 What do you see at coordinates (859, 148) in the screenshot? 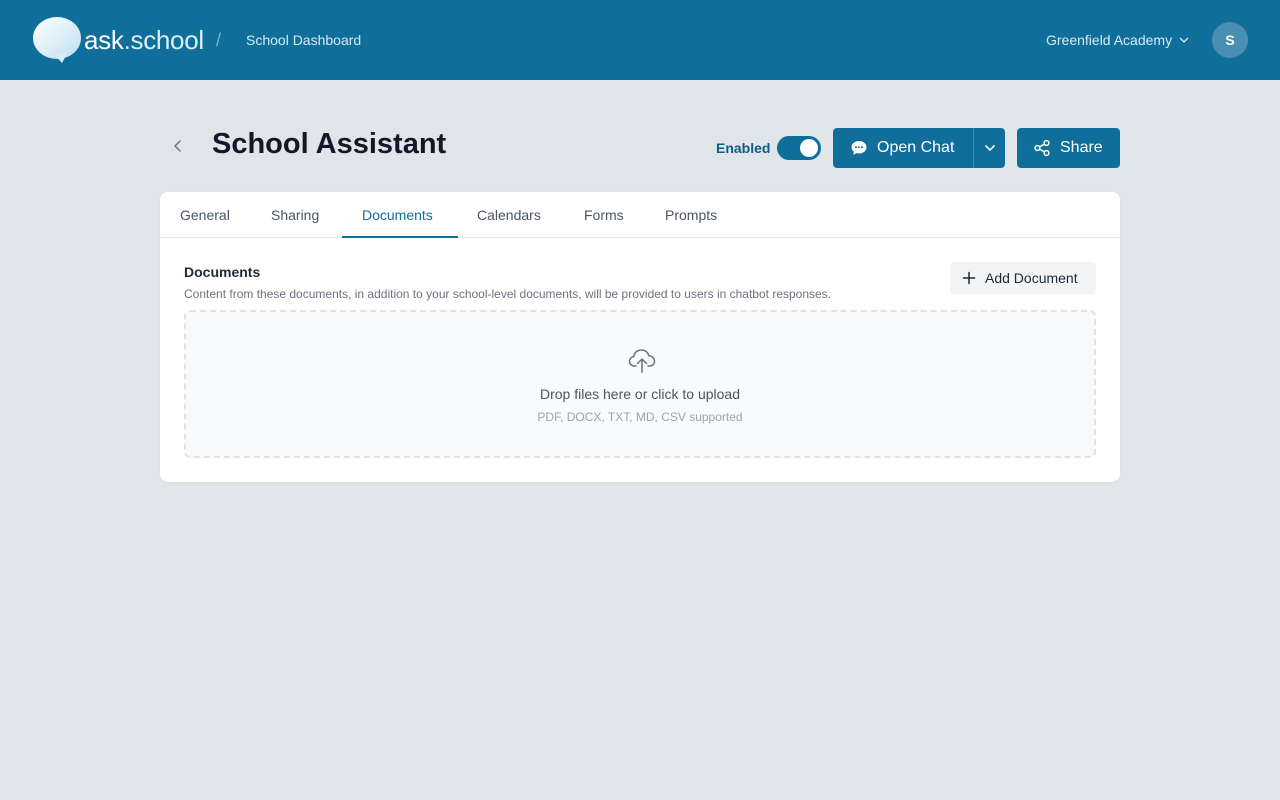
I see `chat-icon` at bounding box center [859, 148].